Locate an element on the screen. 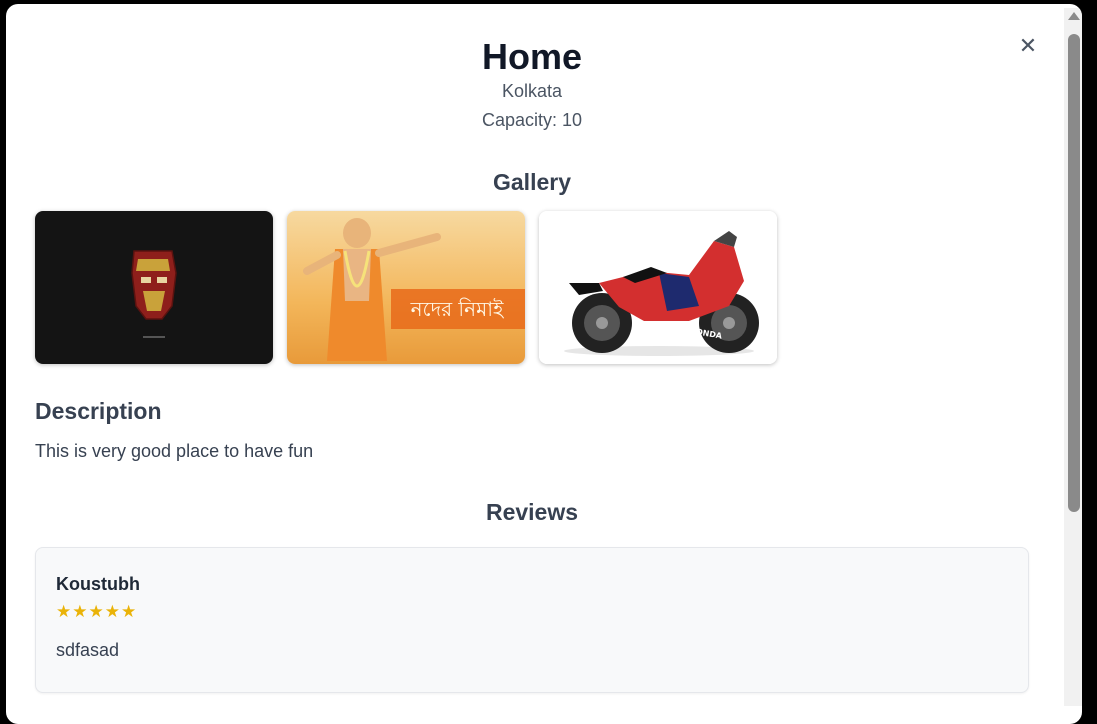 This screenshot has height=724, width=1097. review-text: sdfasad is located at coordinates (88, 650).